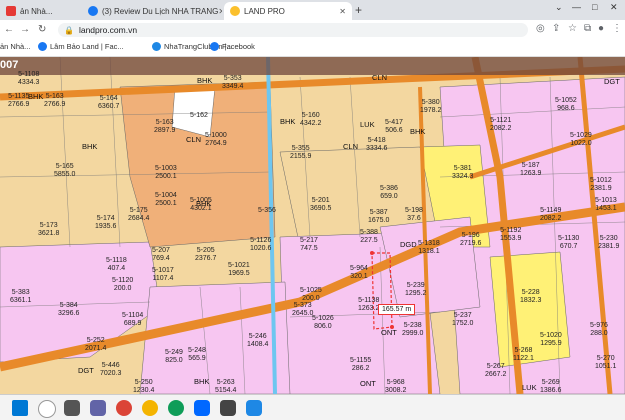 The height and width of the screenshot is (420, 625). What do you see at coordinates (594, 7) in the screenshot?
I see `maximize-button: □` at bounding box center [594, 7].